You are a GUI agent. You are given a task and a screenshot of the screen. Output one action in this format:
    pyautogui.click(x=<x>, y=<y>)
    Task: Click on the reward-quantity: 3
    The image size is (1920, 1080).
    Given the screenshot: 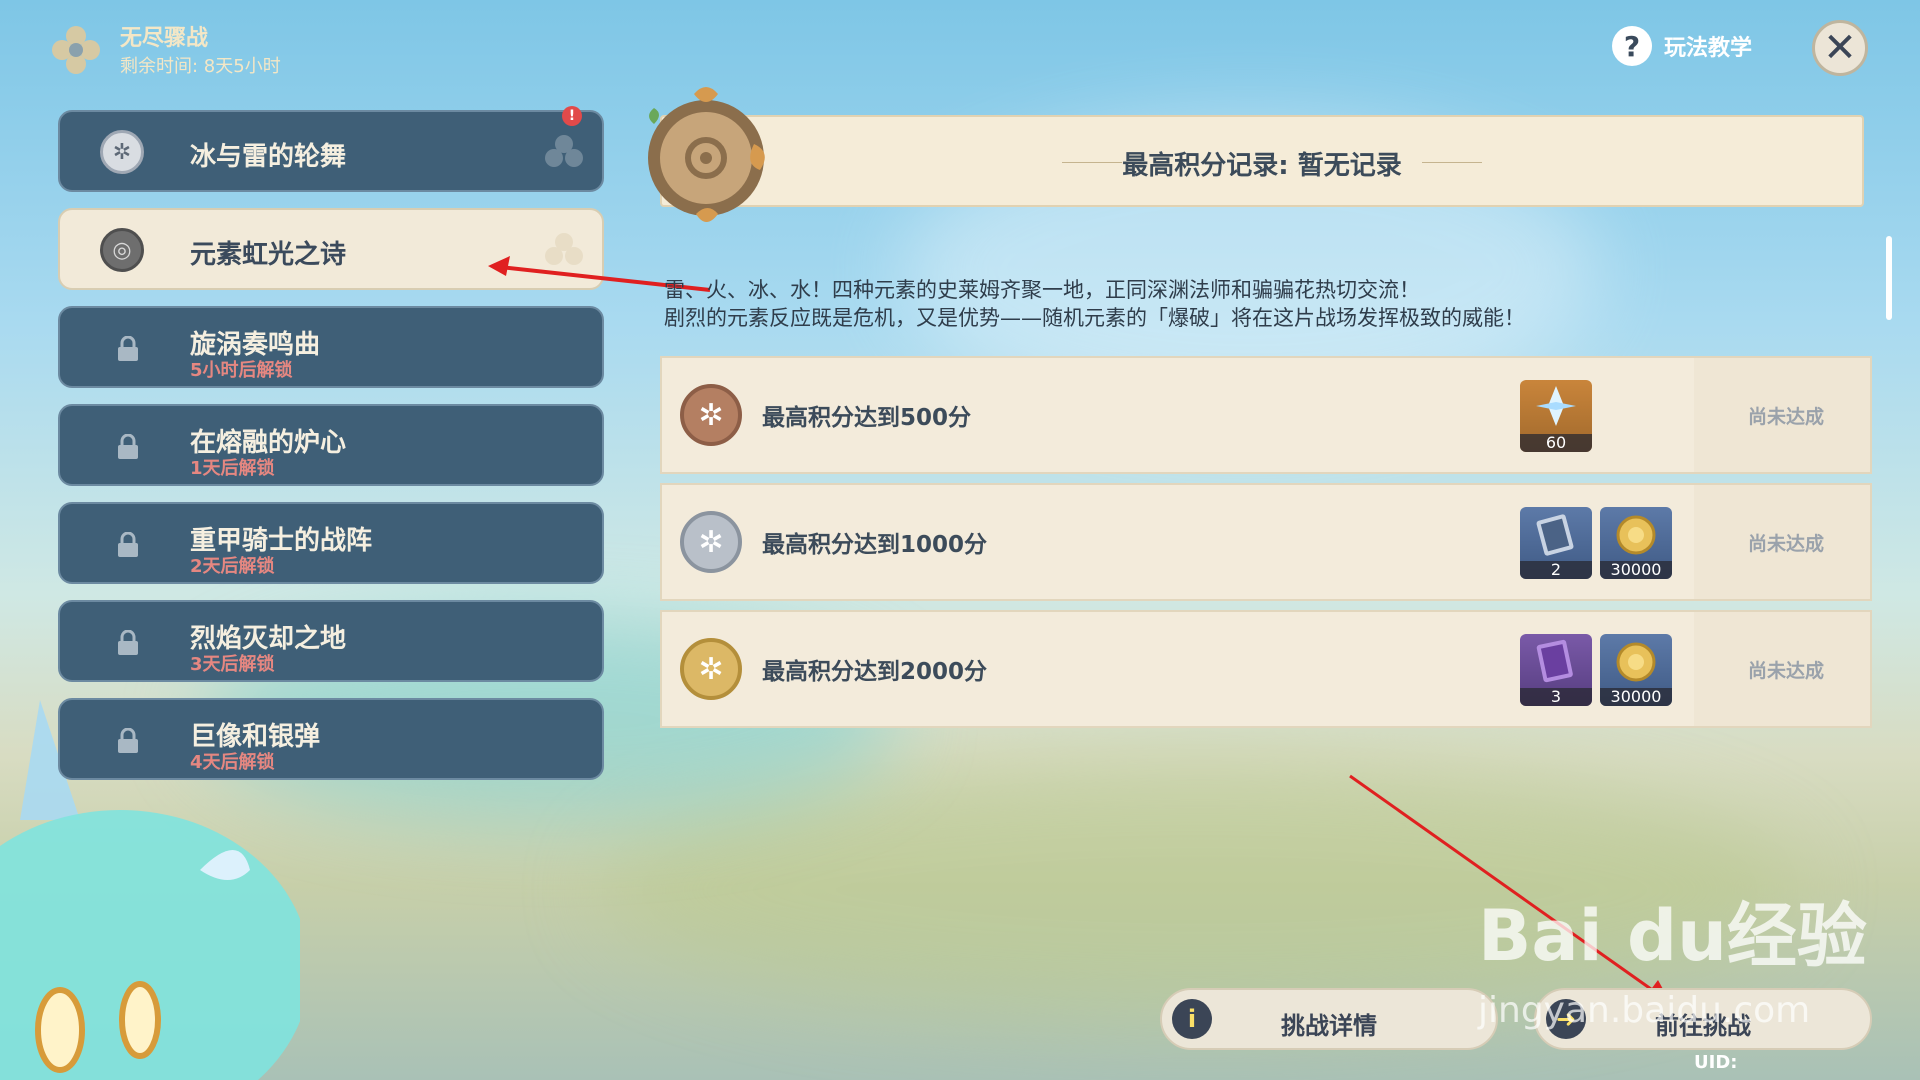 What is the action you would take?
    pyautogui.click(x=1556, y=697)
    